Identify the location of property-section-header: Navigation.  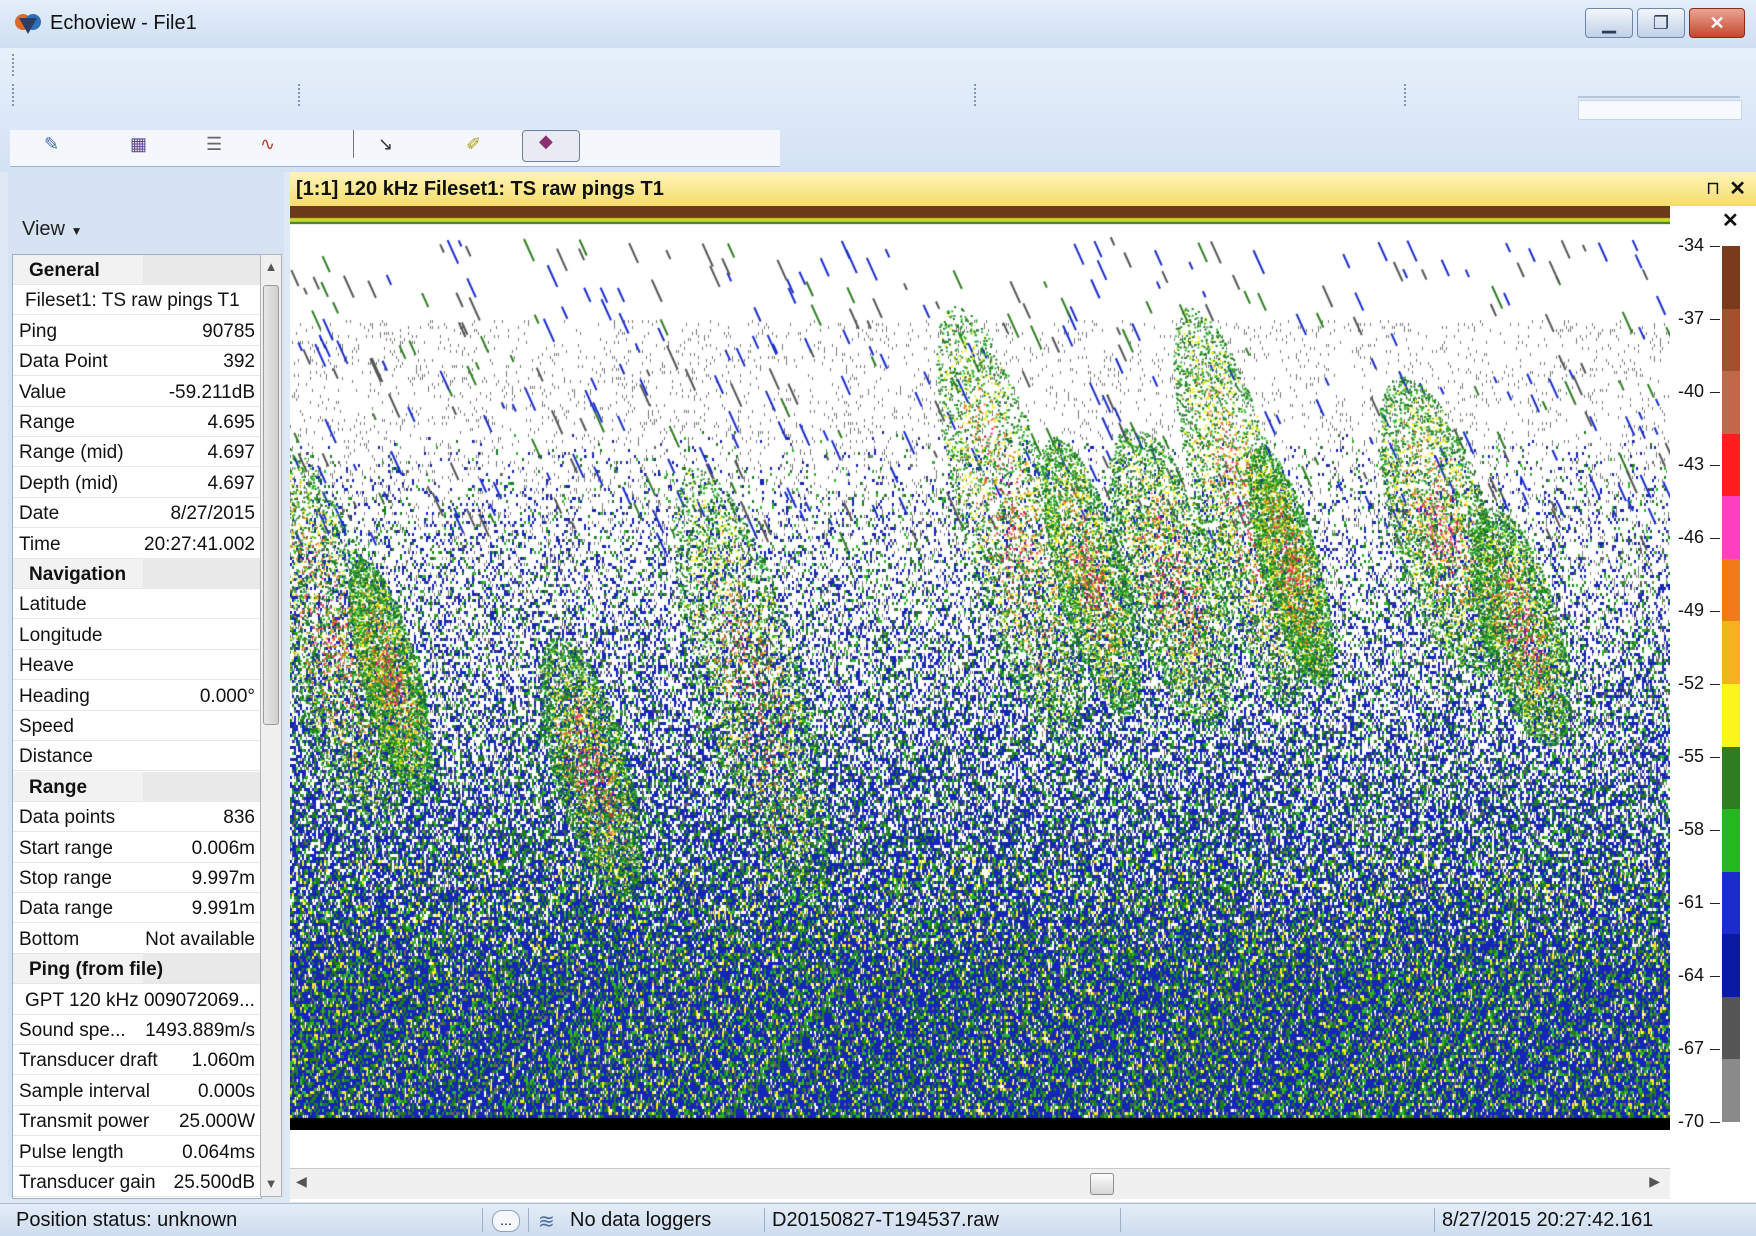
(137, 574).